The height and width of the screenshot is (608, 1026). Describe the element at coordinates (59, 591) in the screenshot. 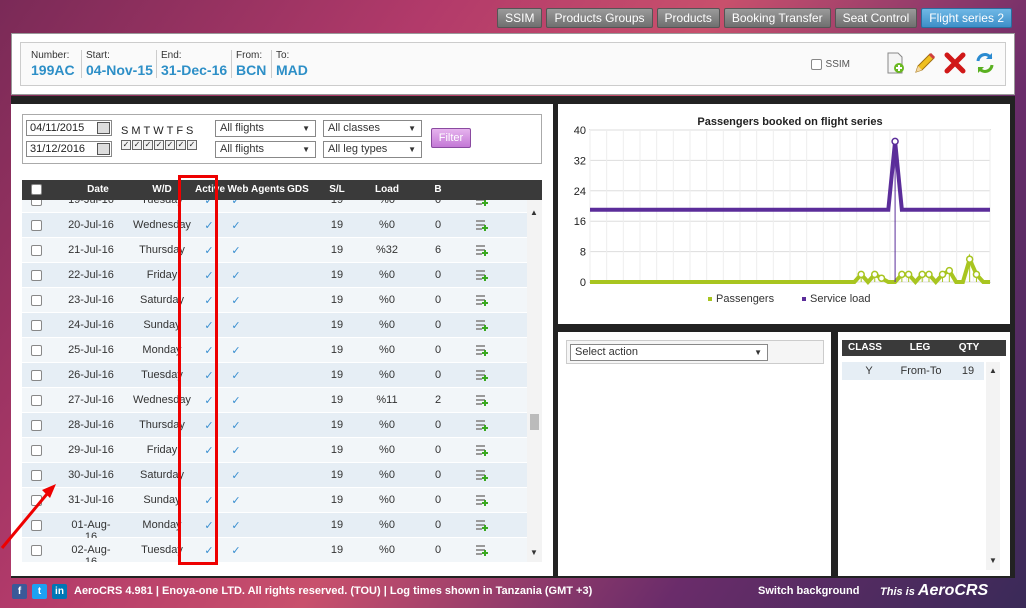

I see `linkedin-icon: in` at that location.